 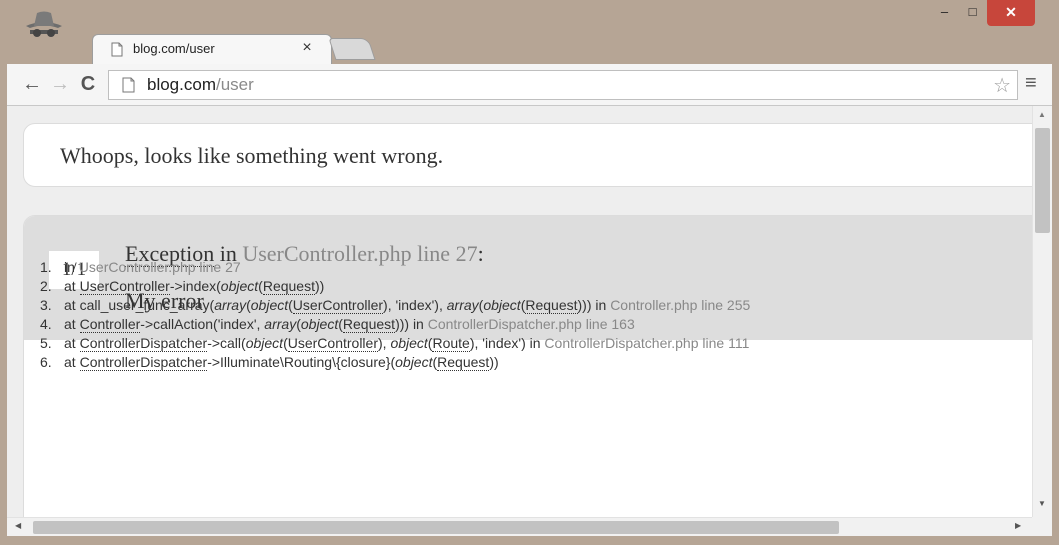 I want to click on incognito-icon, so click(x=44, y=24).